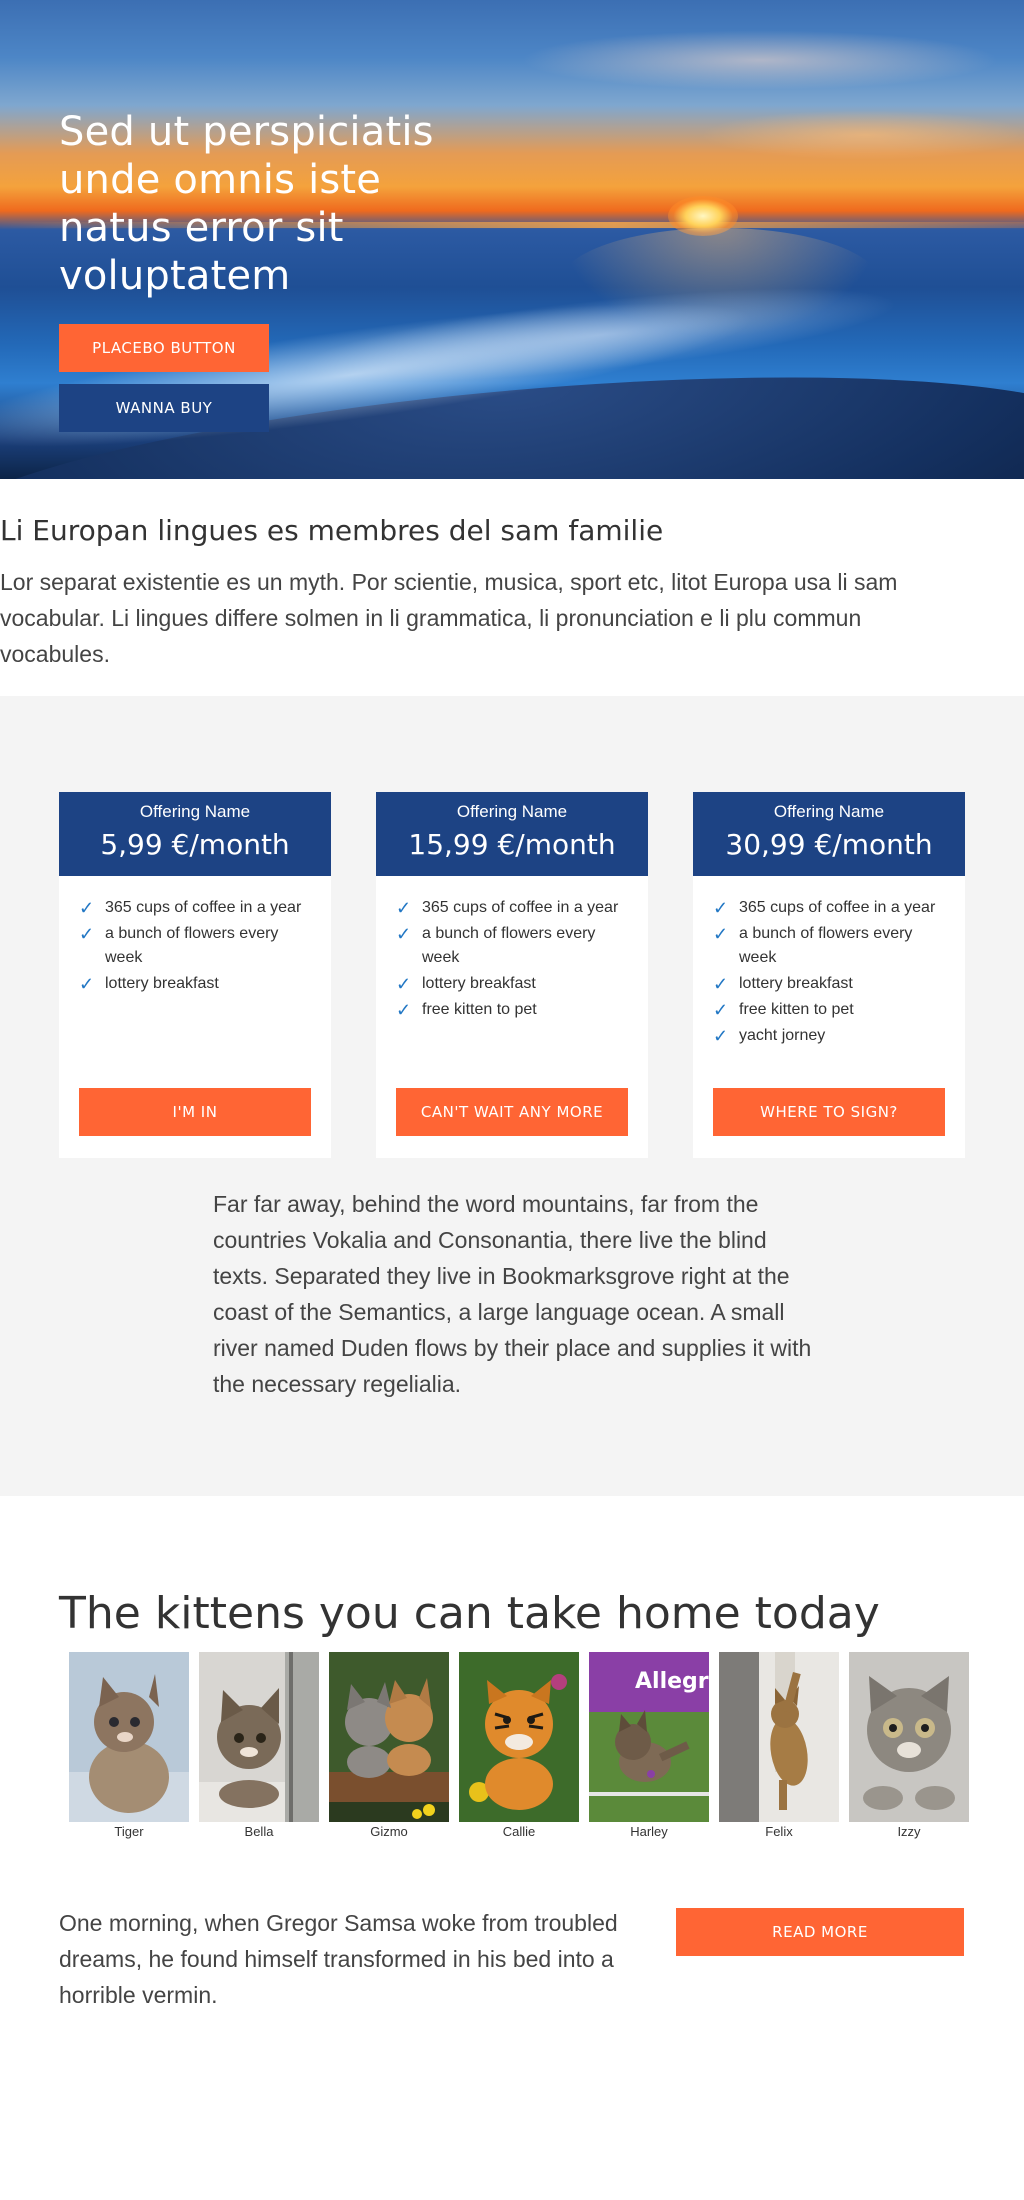  I want to click on kitten-card: Gizmo, so click(389, 1745).